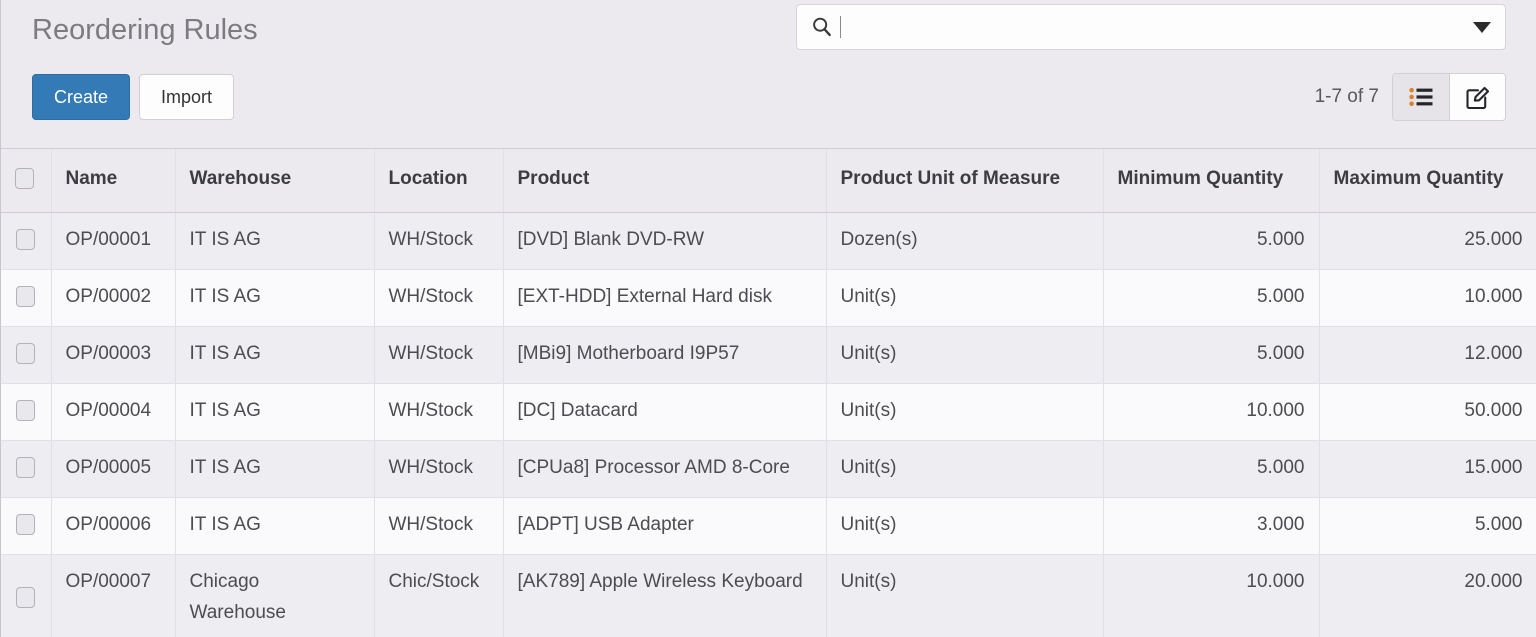  I want to click on pager: 1-7 of 7, so click(1347, 97).